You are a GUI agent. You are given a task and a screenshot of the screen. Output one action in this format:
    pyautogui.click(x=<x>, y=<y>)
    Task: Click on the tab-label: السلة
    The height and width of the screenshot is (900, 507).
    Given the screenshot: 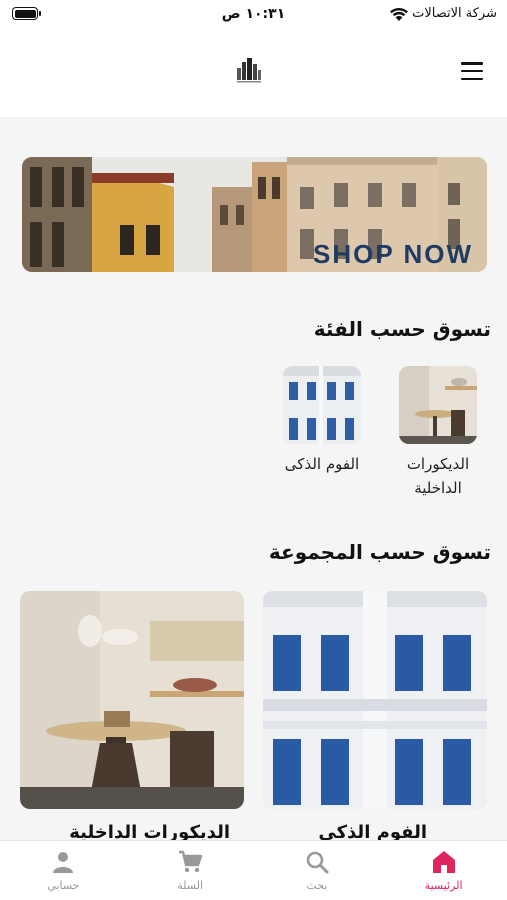 What is the action you would take?
    pyautogui.click(x=190, y=885)
    